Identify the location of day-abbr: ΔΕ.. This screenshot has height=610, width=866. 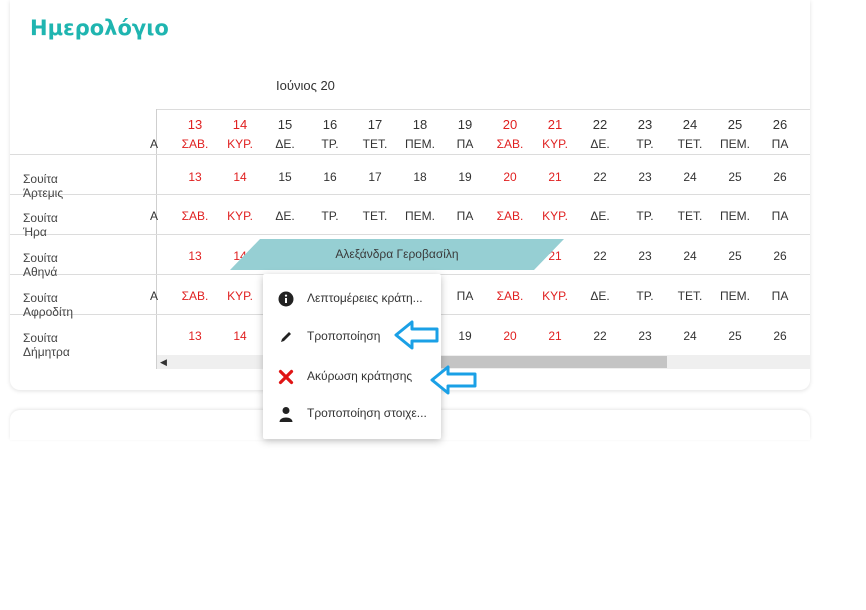
(600, 144).